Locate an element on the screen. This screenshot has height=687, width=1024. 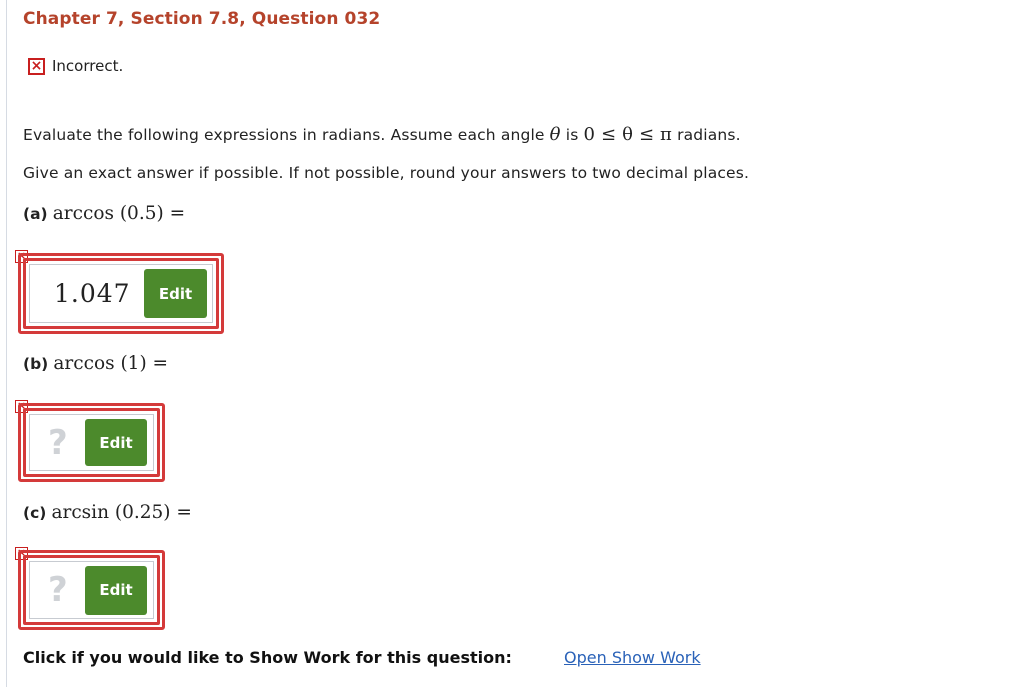
answer-box-b: ? Edit is located at coordinates (91, 442).